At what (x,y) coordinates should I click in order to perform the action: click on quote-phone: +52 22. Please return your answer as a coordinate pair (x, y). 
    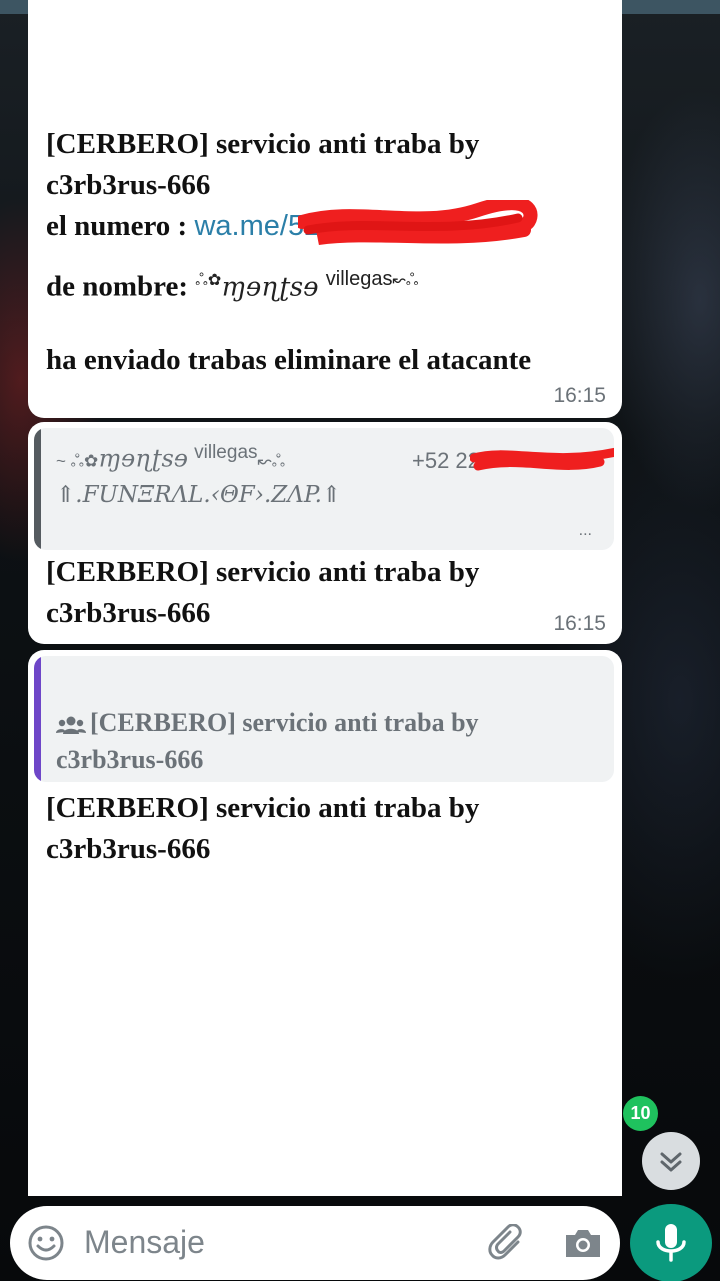
    Looking at the image, I should click on (446, 460).